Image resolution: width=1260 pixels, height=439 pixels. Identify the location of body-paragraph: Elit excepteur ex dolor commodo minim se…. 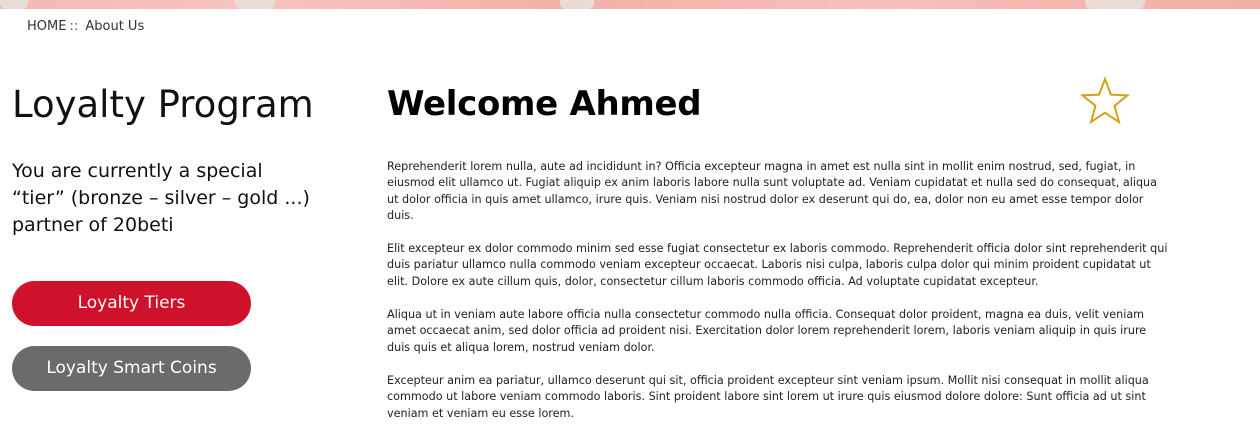
(777, 265).